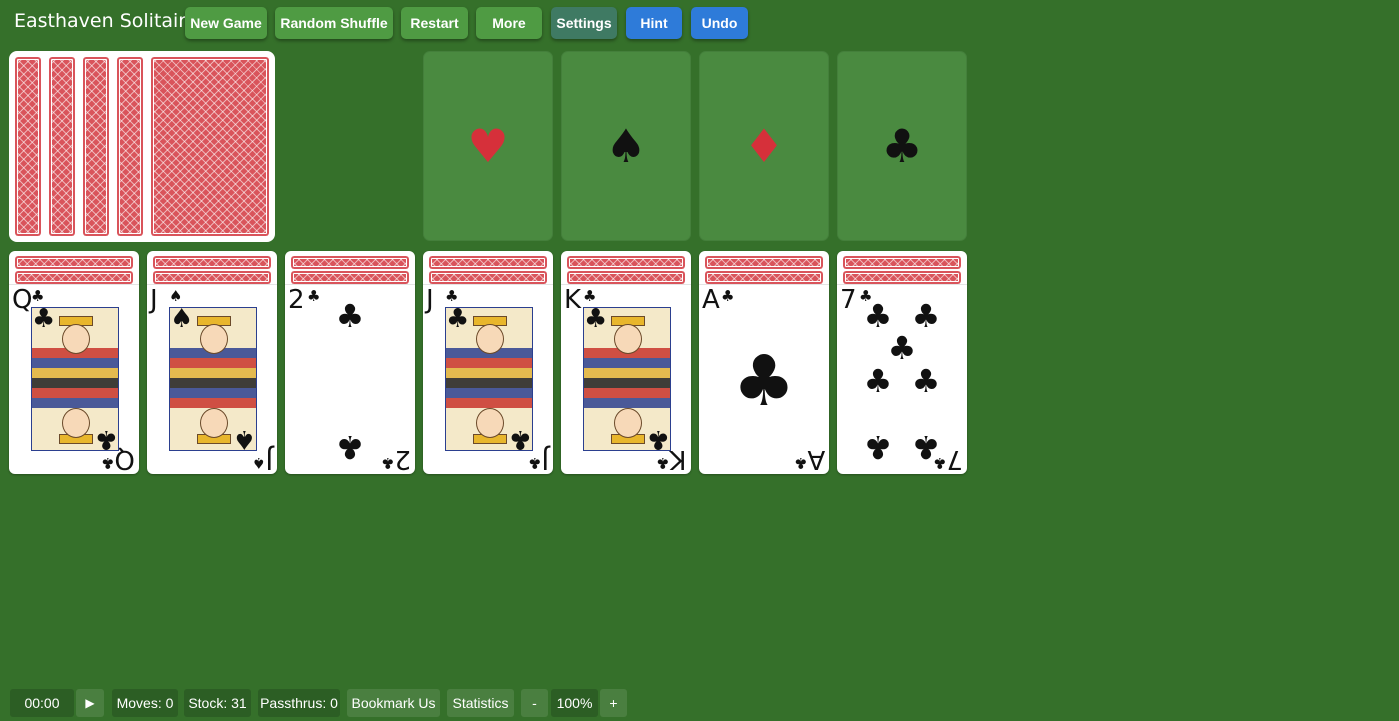 Image resolution: width=1399 pixels, height=721 pixels. I want to click on face-up-card: 2 ♣ 2 ♣ ♣ ♣, so click(350, 379).